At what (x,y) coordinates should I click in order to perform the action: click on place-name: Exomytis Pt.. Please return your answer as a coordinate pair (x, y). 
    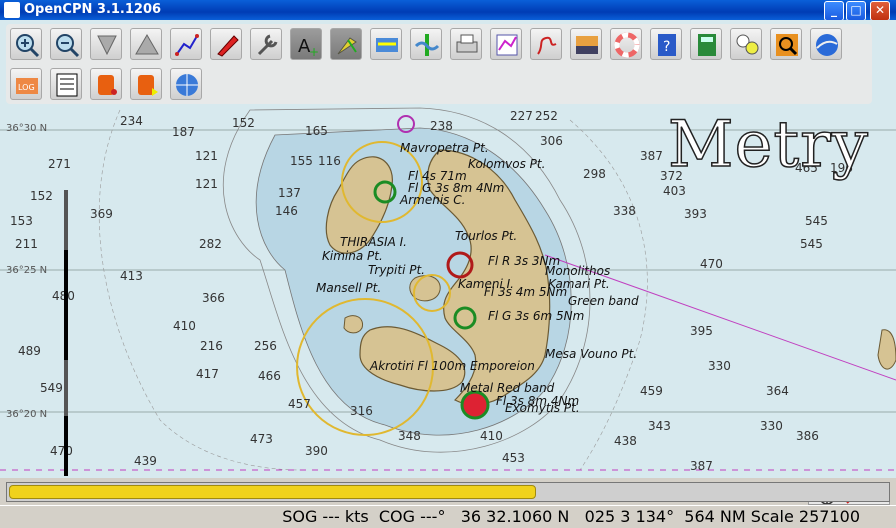
    Looking at the image, I should click on (542, 408).